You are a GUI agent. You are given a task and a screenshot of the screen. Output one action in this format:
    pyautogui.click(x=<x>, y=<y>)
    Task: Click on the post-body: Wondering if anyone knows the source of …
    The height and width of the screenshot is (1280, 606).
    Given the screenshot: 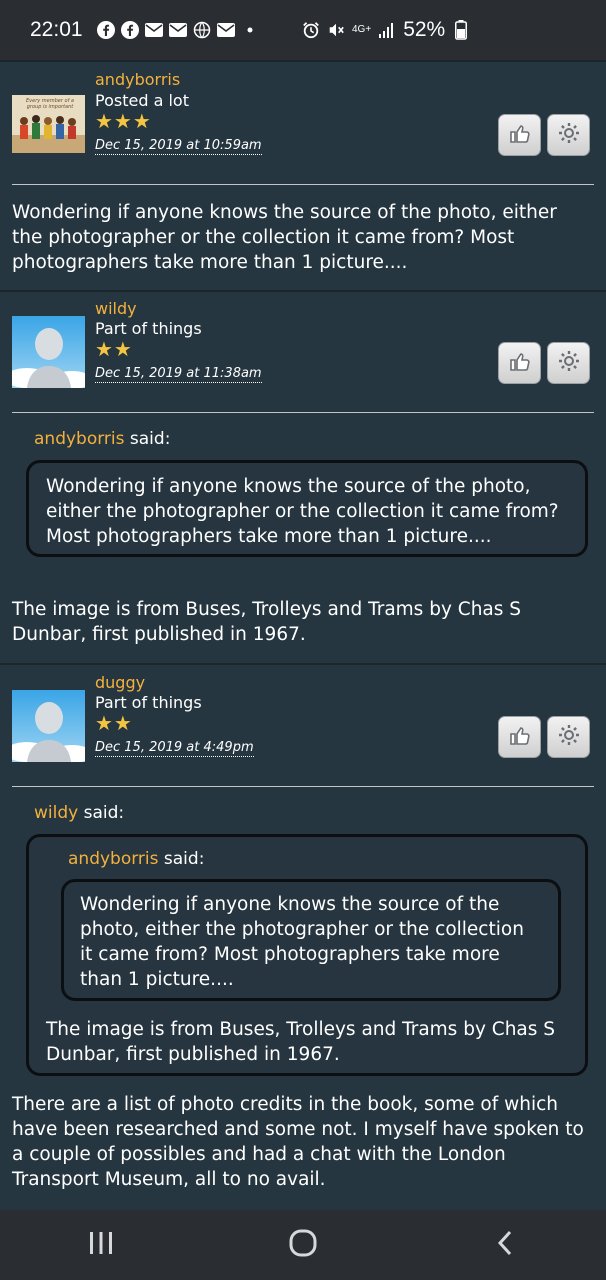 What is the action you would take?
    pyautogui.click(x=284, y=237)
    